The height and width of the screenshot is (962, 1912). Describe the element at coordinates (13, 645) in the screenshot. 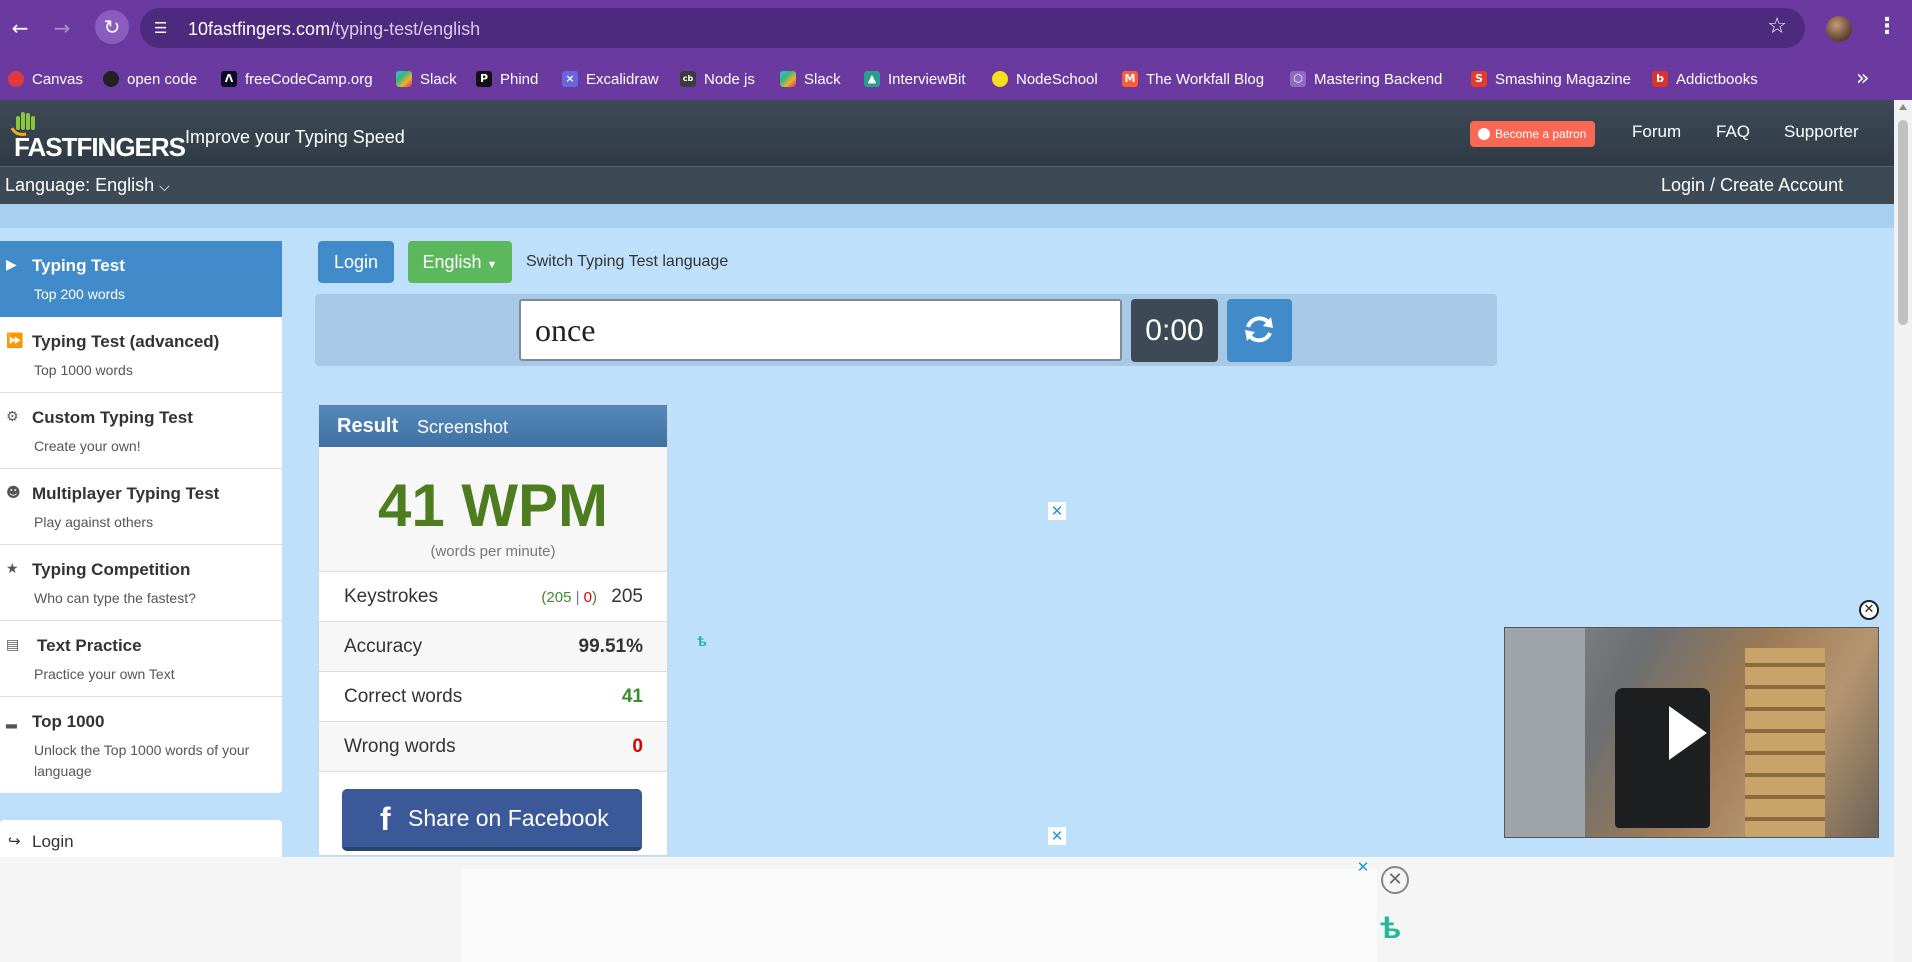

I see `document-icon: ▤` at that location.